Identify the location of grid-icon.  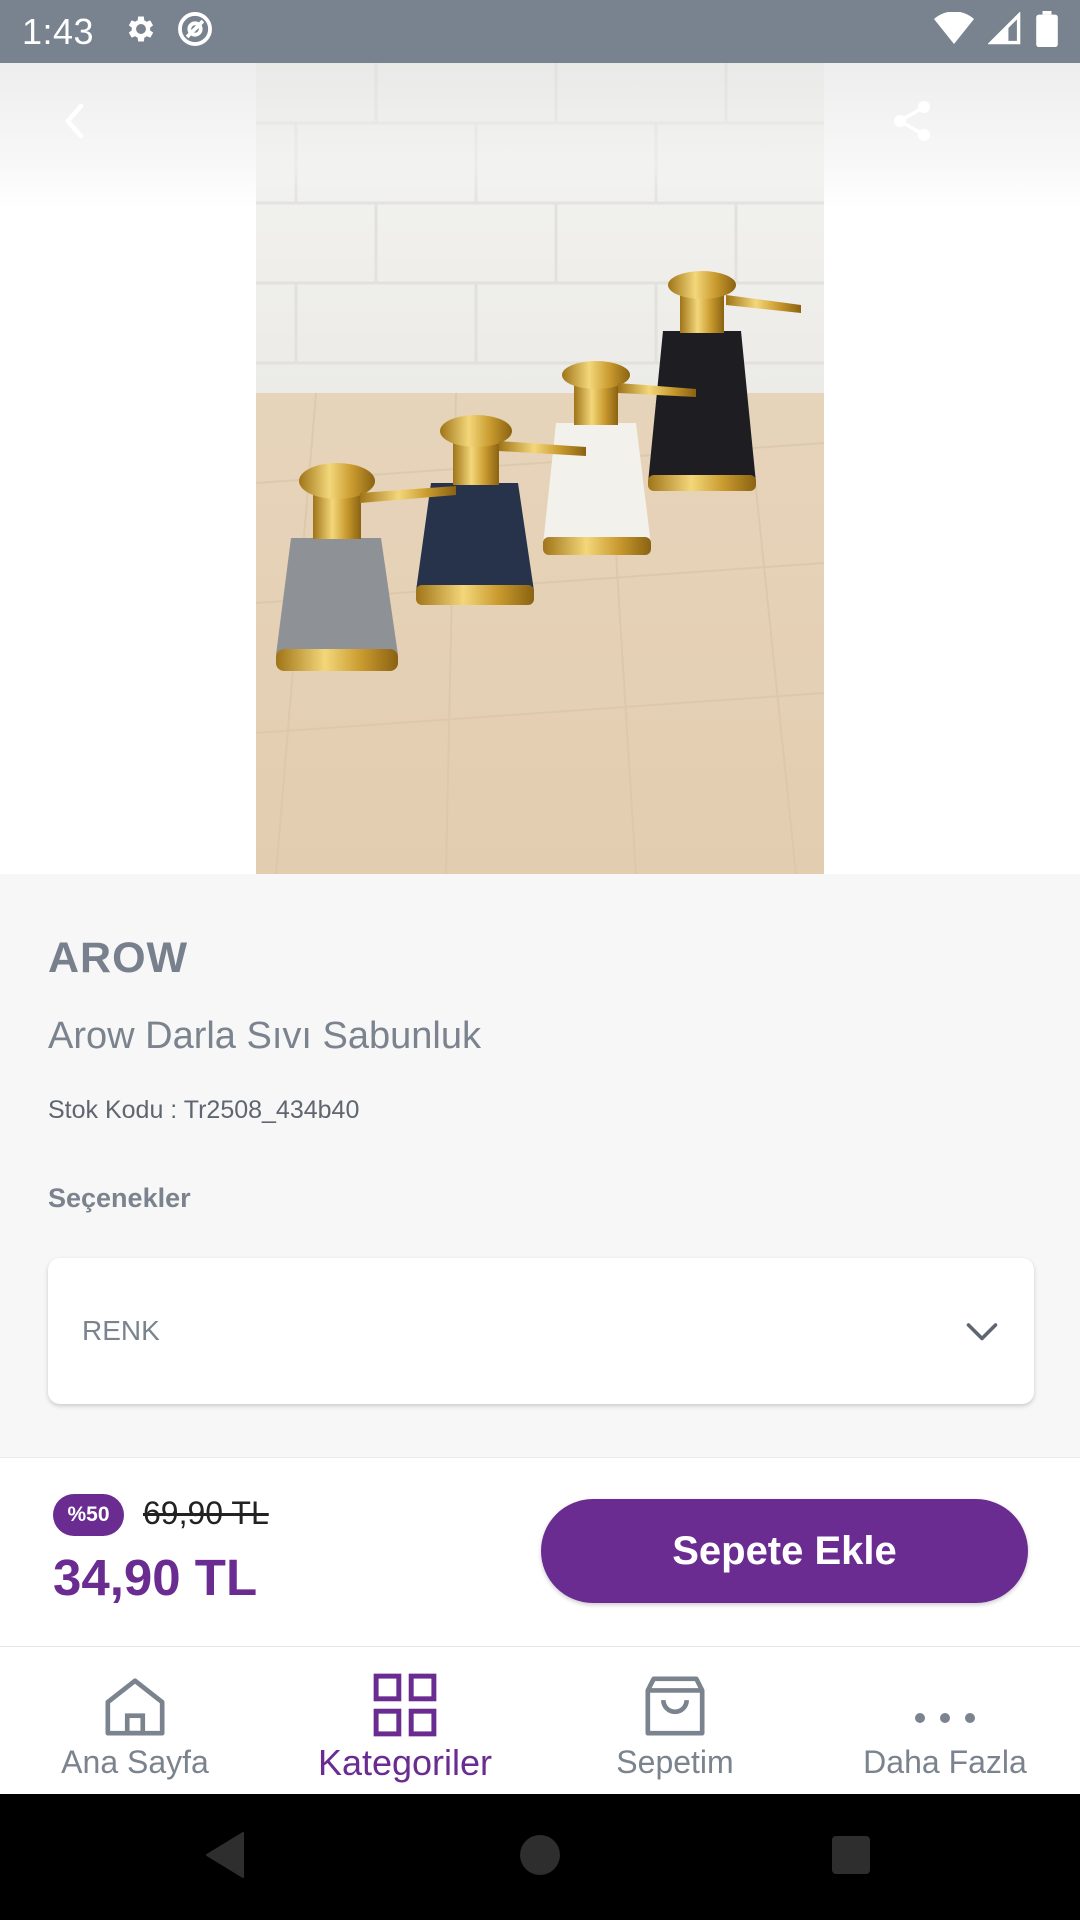
(405, 1694).